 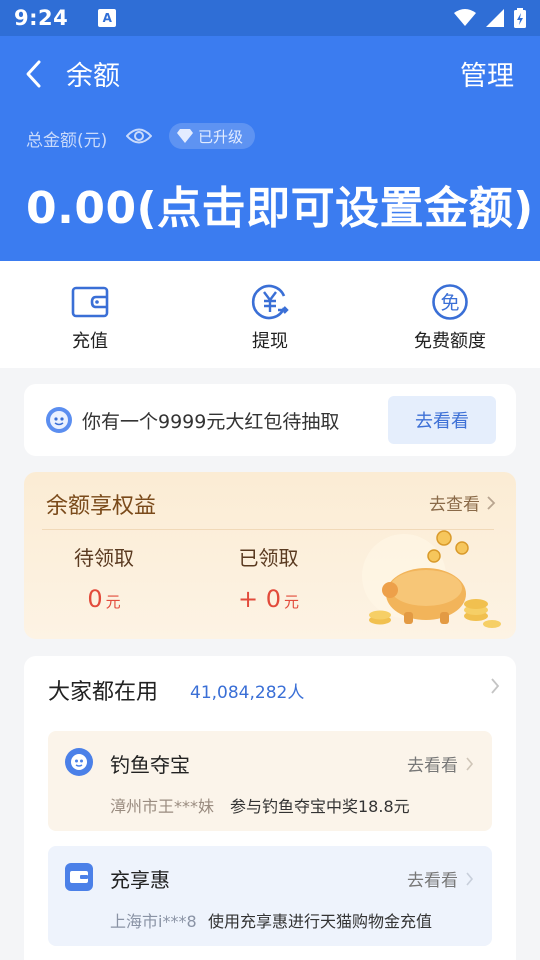 I want to click on free-quota-button: 免 免费额度, so click(x=450, y=314).